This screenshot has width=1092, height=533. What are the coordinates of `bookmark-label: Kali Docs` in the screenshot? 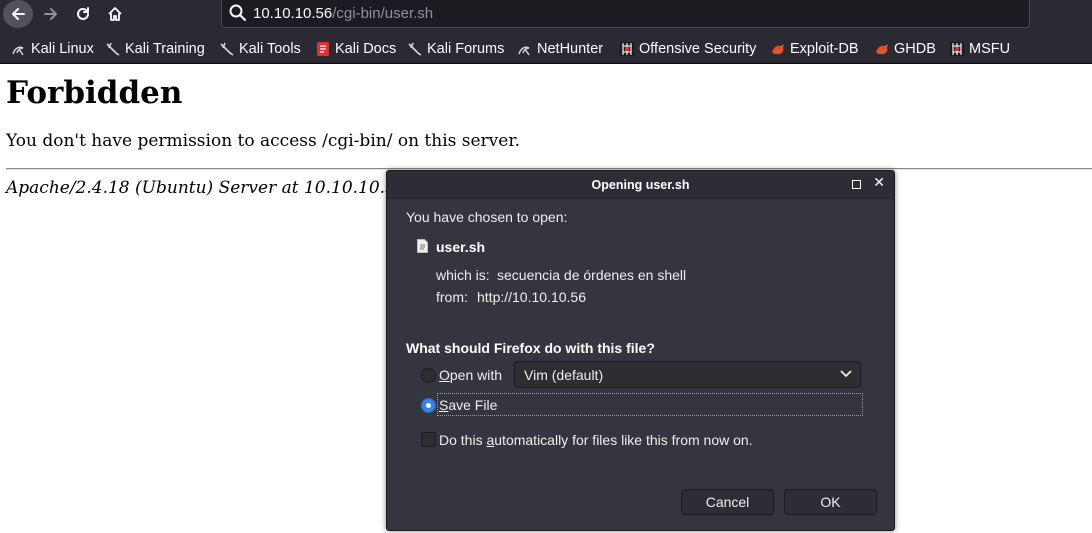 It's located at (366, 49).